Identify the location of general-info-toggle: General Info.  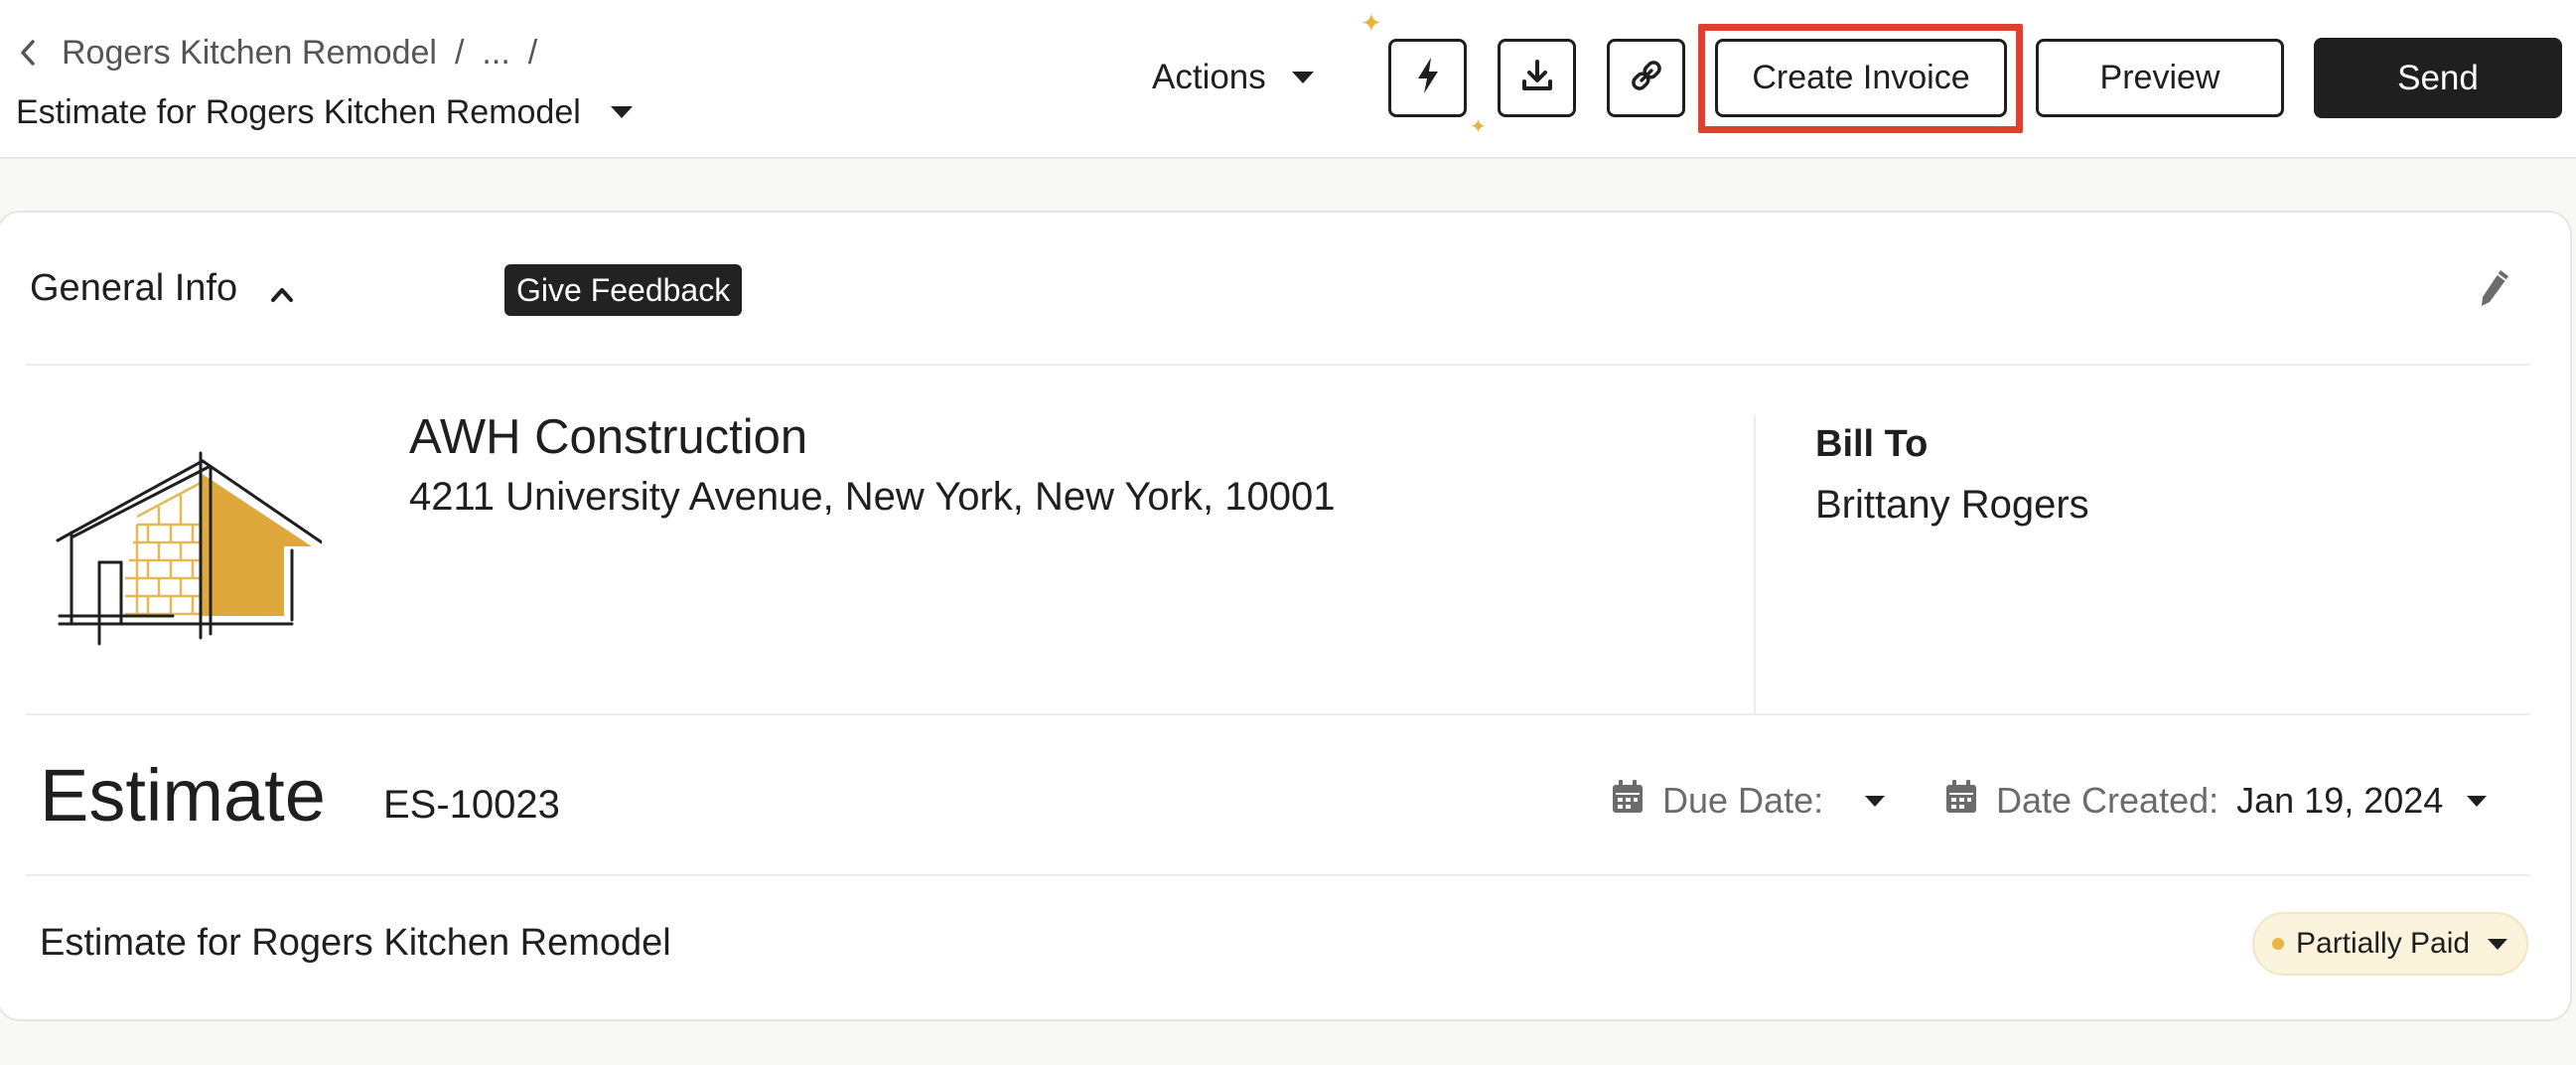
(163, 288).